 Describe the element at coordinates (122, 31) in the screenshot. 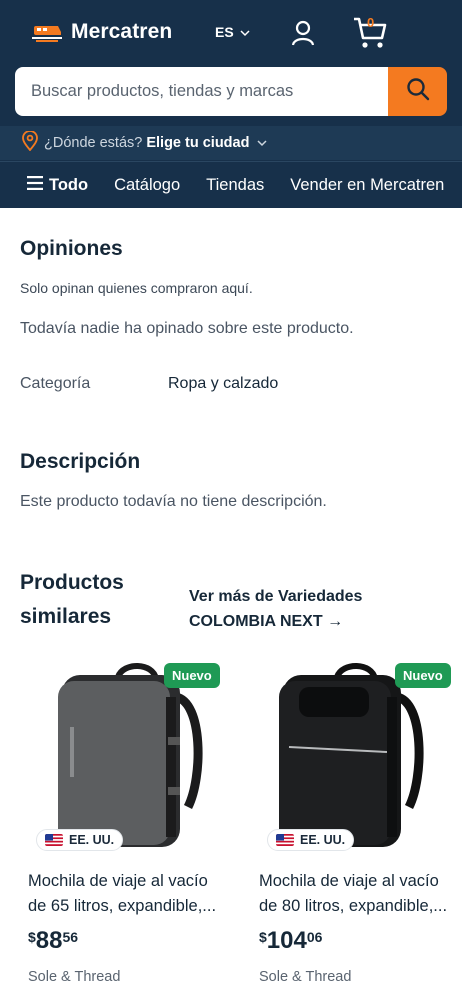

I see `brand-name: Mercatren` at that location.